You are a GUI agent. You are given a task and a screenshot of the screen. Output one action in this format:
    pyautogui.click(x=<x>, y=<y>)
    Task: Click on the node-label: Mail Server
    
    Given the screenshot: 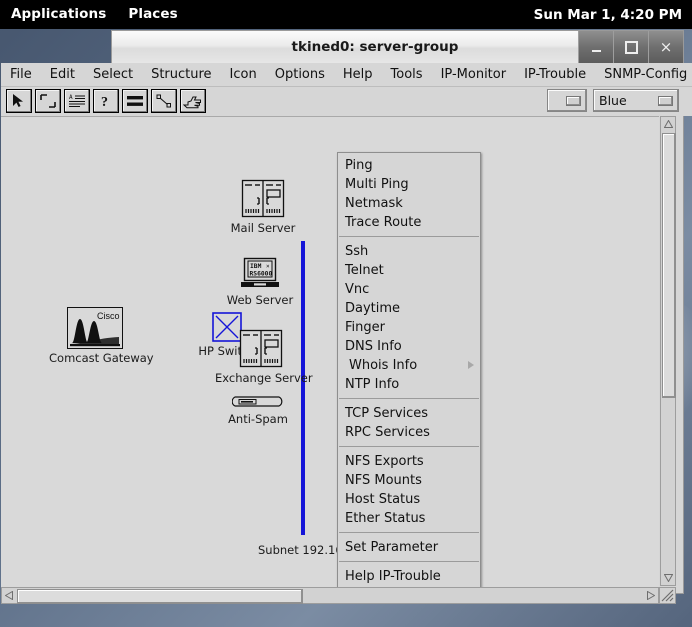 What is the action you would take?
    pyautogui.click(x=263, y=228)
    